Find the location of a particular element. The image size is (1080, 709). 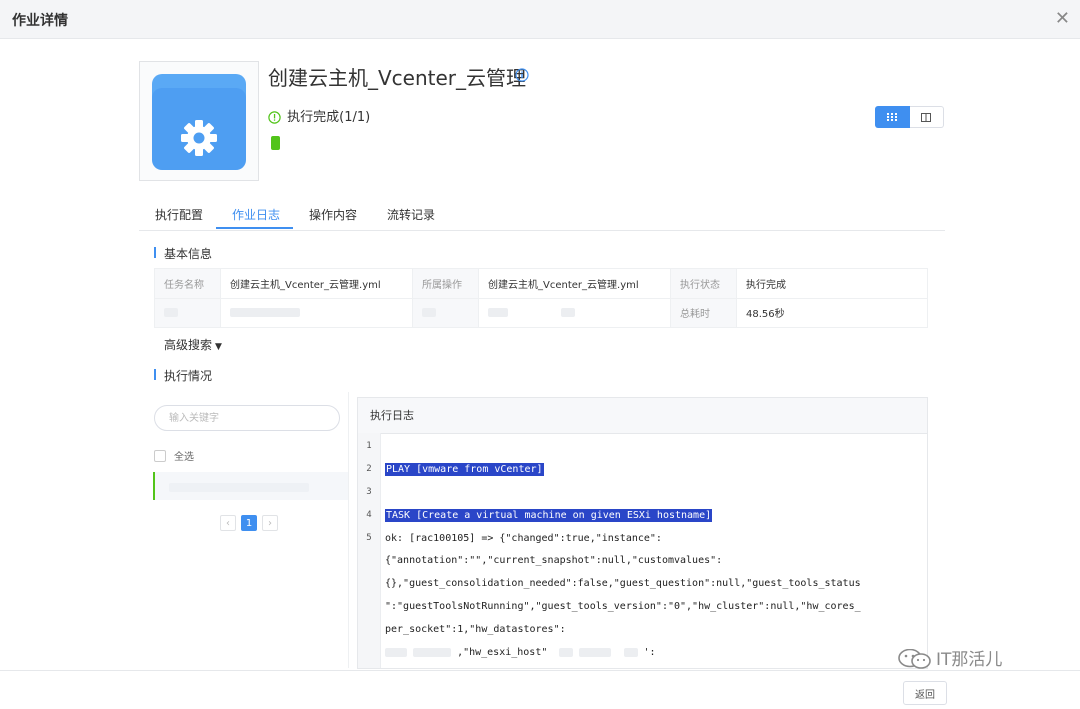

select-all-label: 全选 is located at coordinates (184, 457).